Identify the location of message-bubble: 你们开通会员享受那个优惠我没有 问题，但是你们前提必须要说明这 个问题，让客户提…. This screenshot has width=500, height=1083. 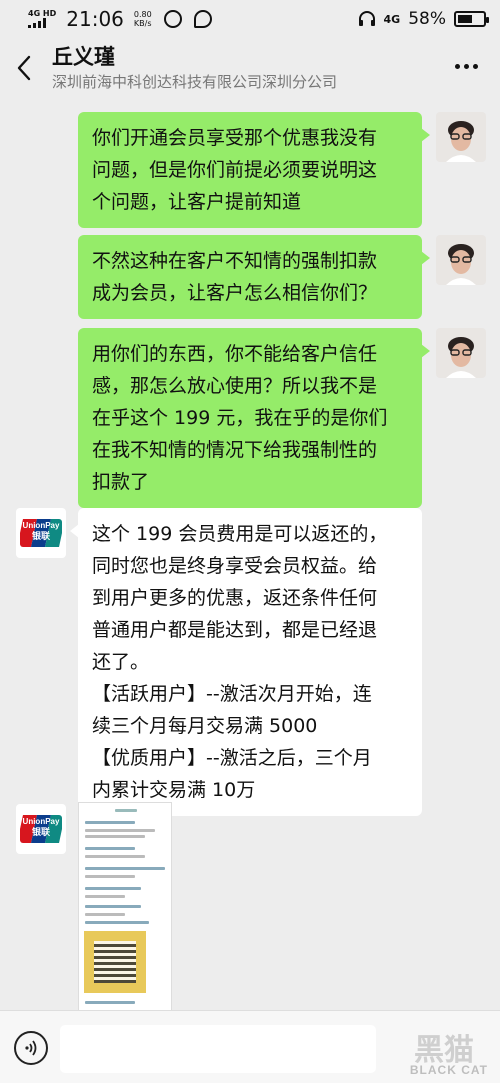
(254, 170).